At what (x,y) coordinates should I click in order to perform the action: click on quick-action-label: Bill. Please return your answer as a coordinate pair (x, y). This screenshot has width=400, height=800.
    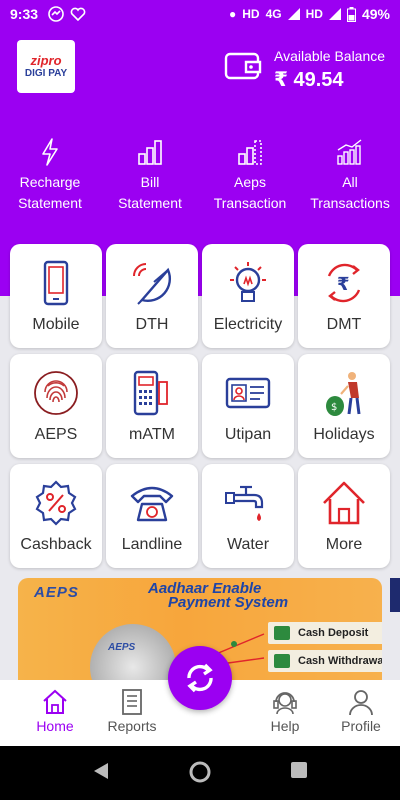
    Looking at the image, I should click on (150, 182).